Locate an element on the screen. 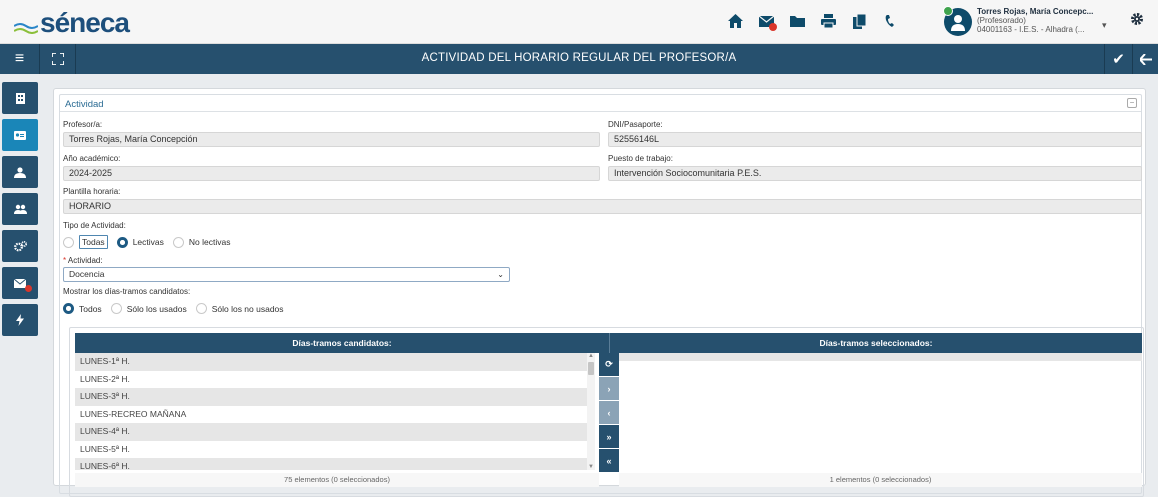  list-item: LUNES-1ª H. is located at coordinates (331, 362).